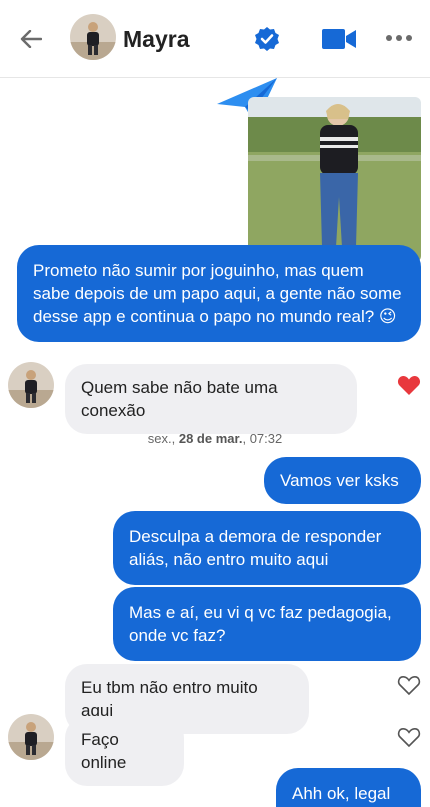 Image resolution: width=430 pixels, height=807 pixels. I want to click on incoming-message: Faço online, so click(124, 751).